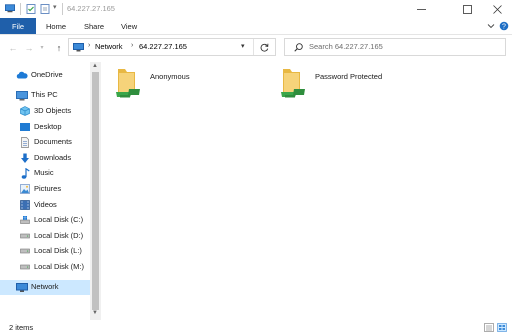  Describe the element at coordinates (48, 188) in the screenshot. I see `nav-label: Pictures` at that location.